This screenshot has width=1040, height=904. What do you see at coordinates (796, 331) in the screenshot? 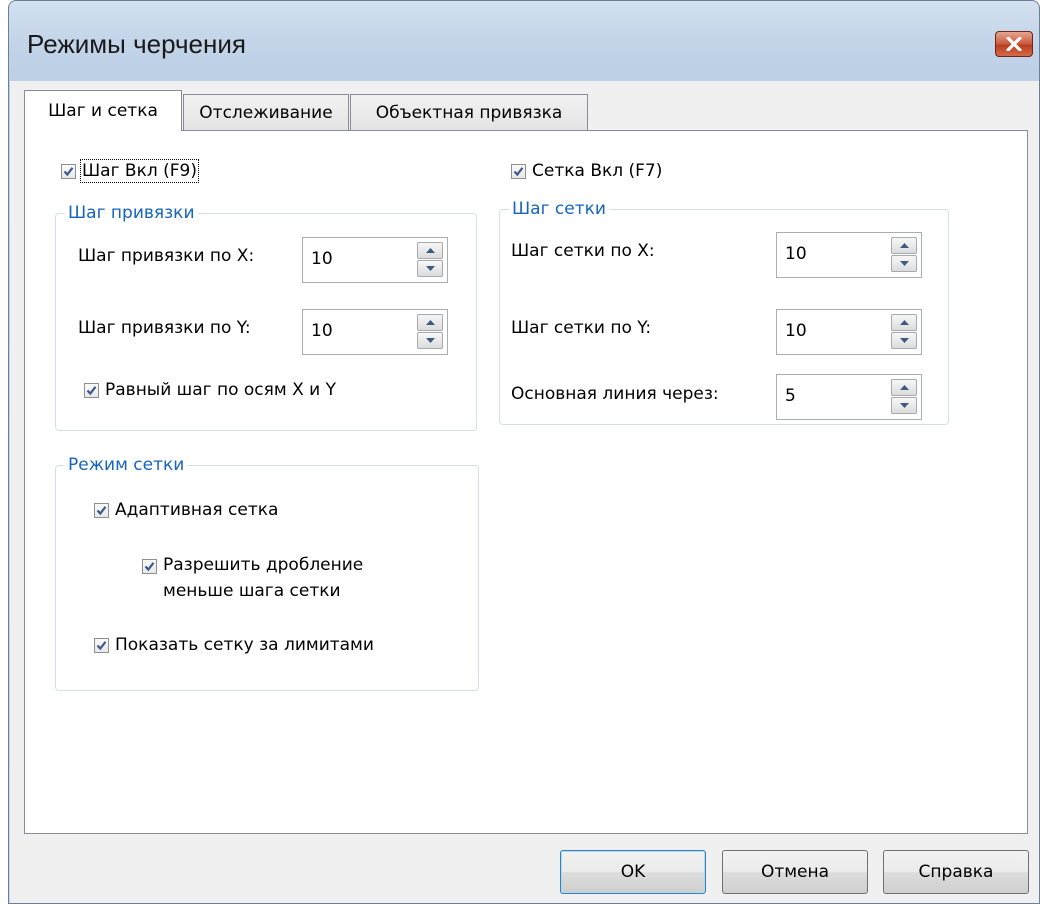
I see `grid-y-value: 10` at bounding box center [796, 331].